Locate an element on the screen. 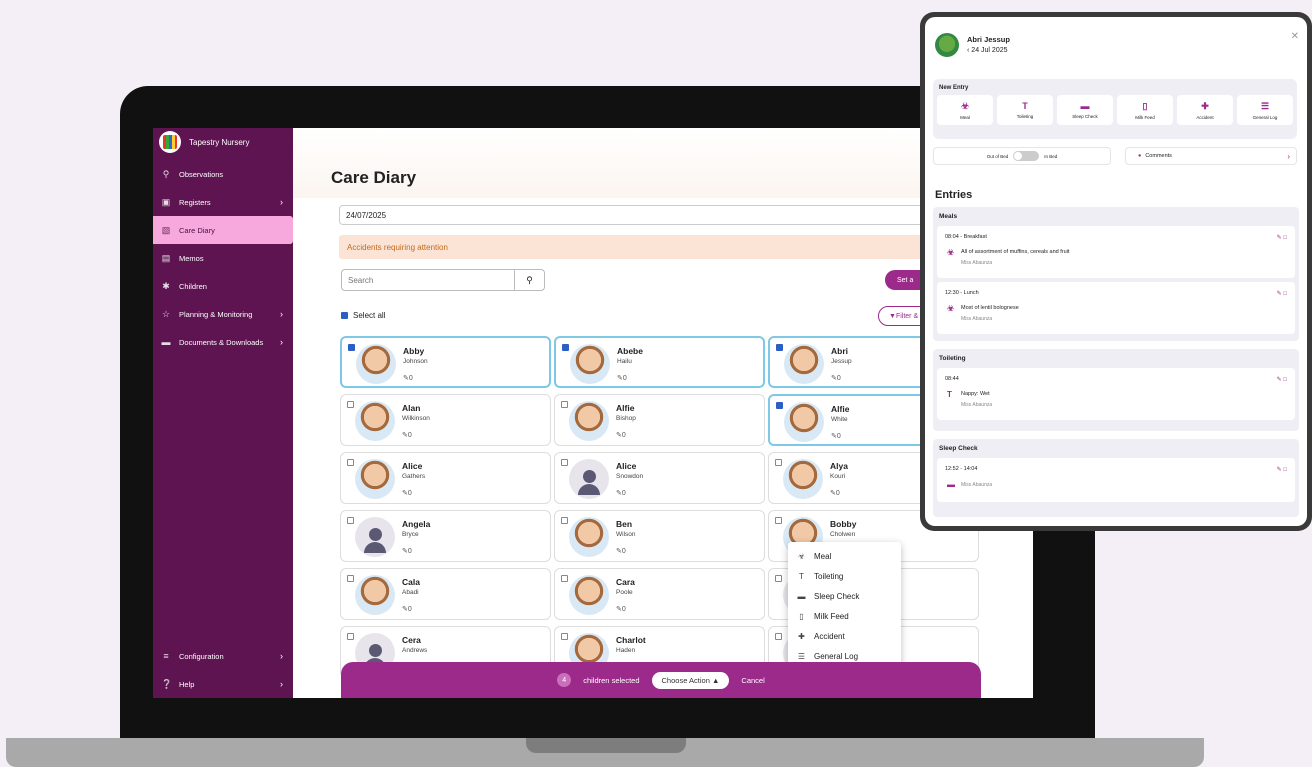  menu-item-toileting: T Toileting is located at coordinates (844, 576).